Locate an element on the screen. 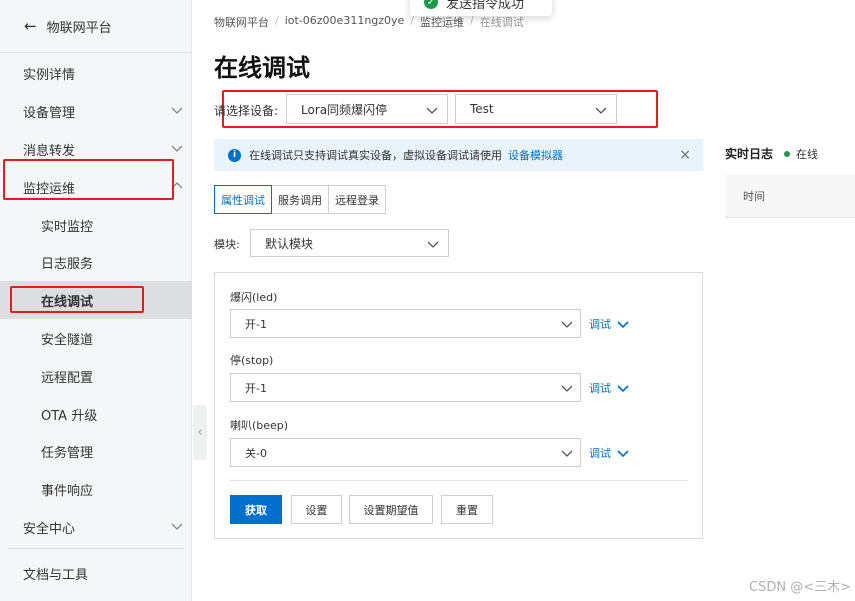  set-expected-value-button: 设置期望值 is located at coordinates (391, 509).